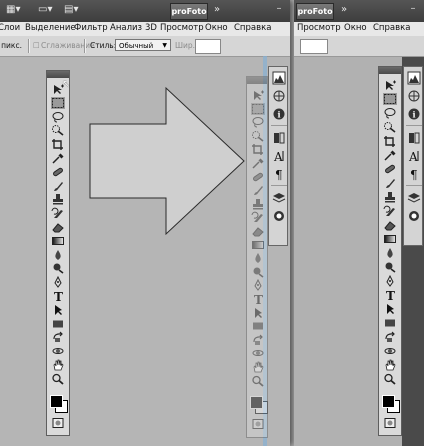 This screenshot has height=446, width=424. What do you see at coordinates (314, 46) in the screenshot?
I see `height-input` at bounding box center [314, 46].